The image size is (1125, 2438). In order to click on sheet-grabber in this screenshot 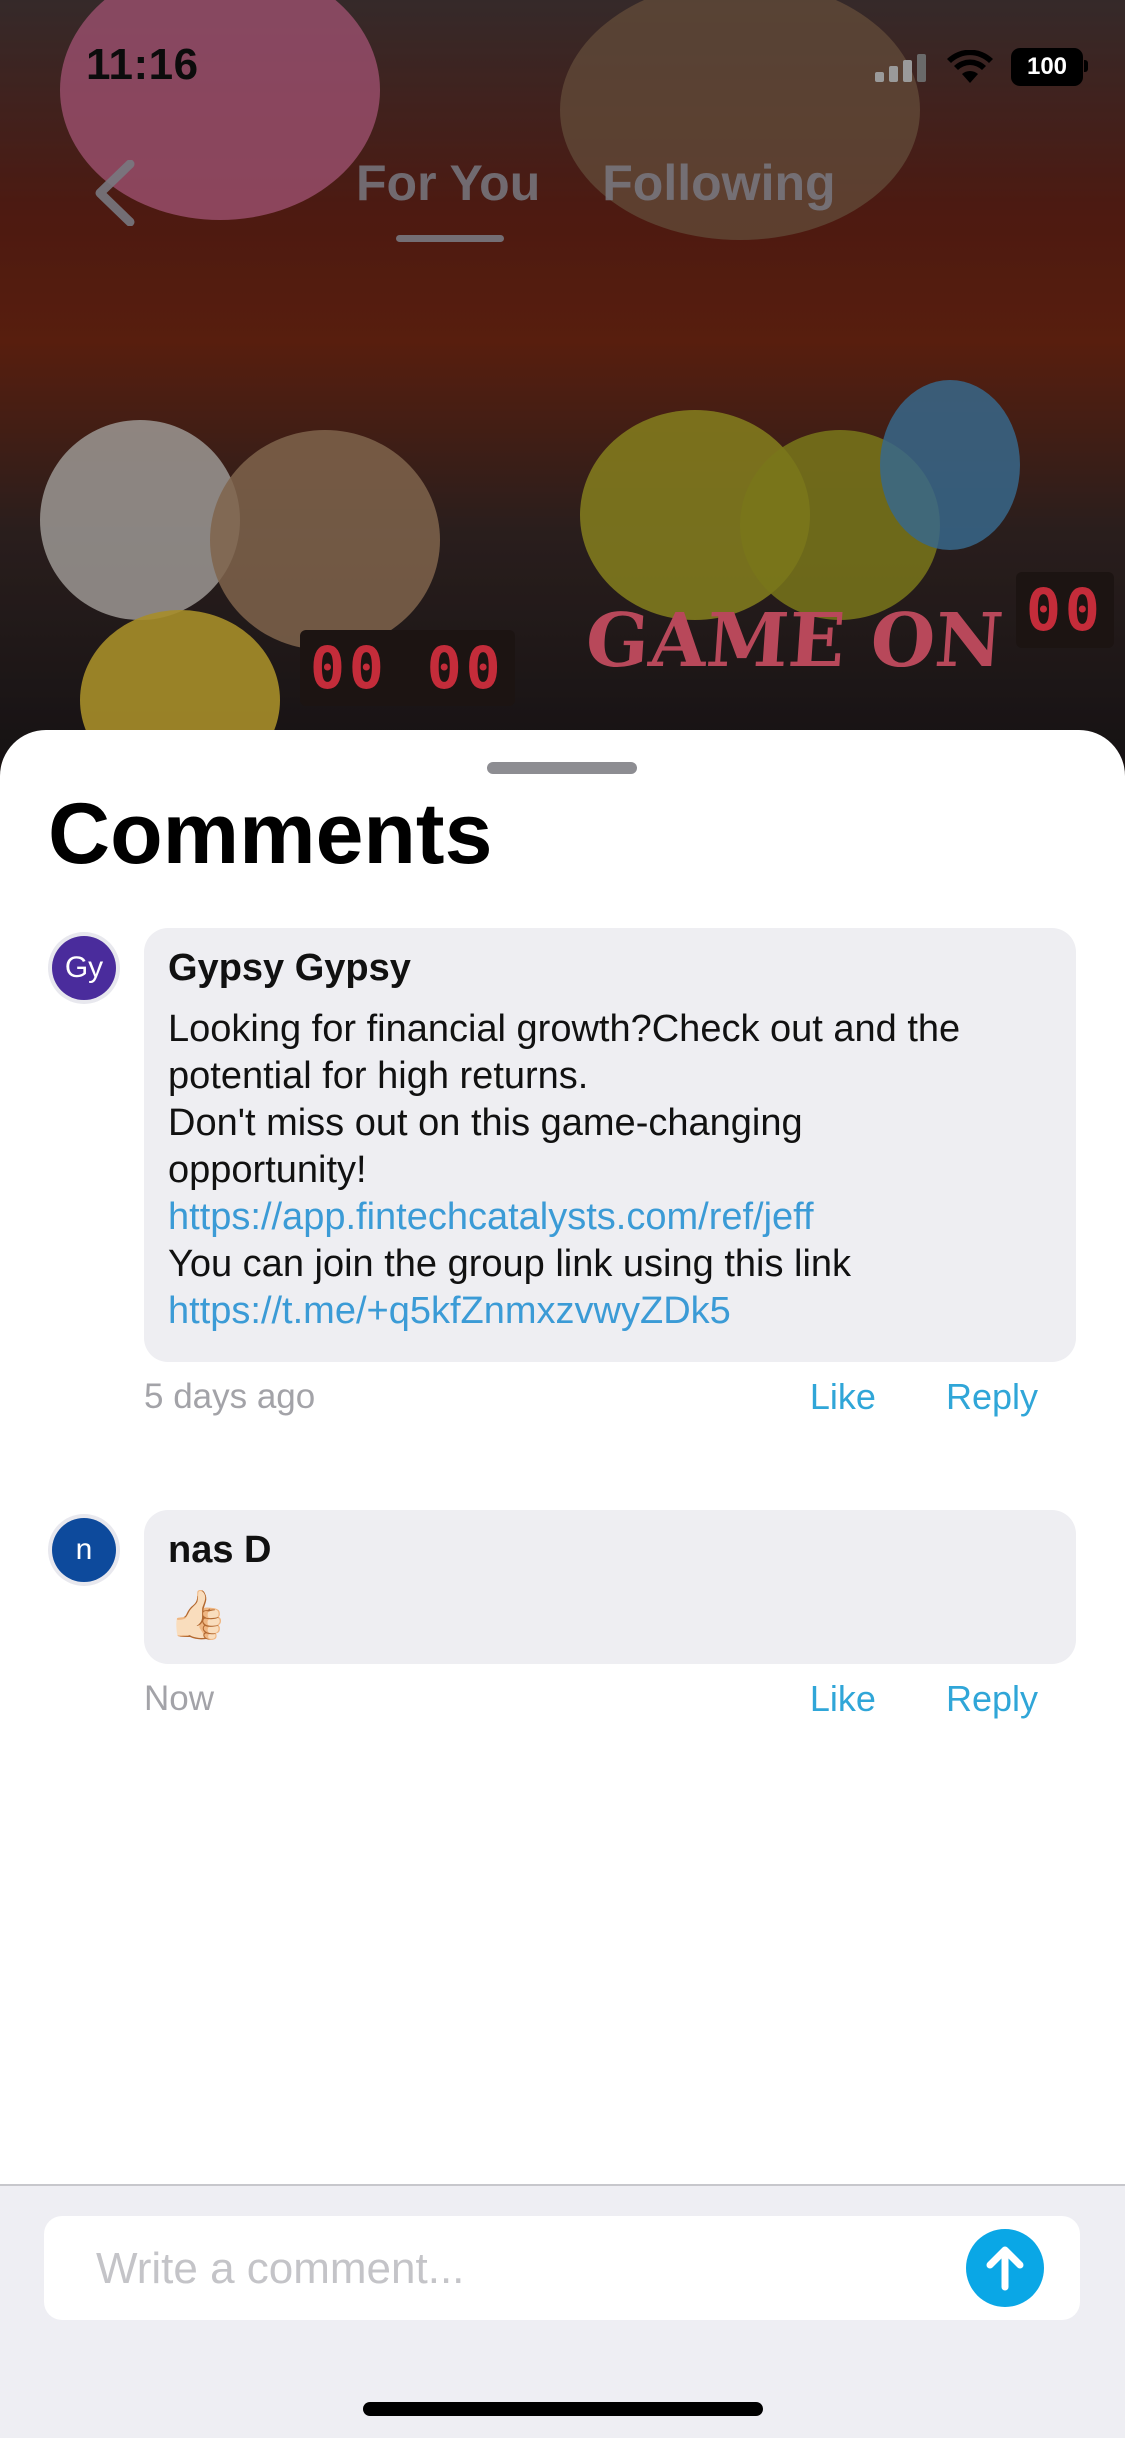, I will do `click(562, 768)`.